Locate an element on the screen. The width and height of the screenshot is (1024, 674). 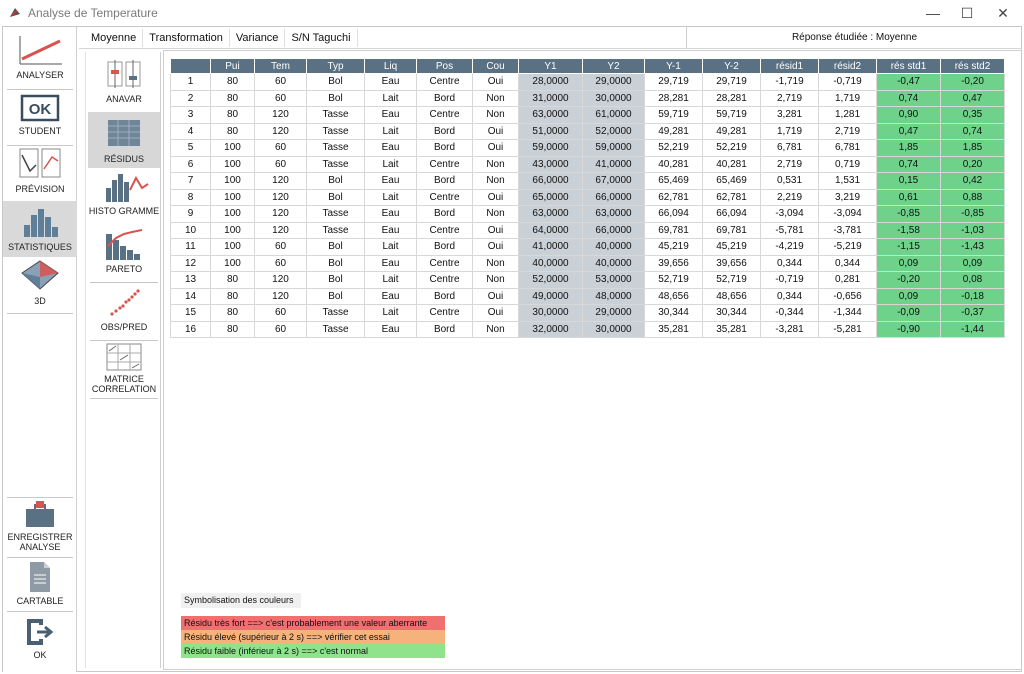
table-cell: 0,531 is located at coordinates (789, 181).